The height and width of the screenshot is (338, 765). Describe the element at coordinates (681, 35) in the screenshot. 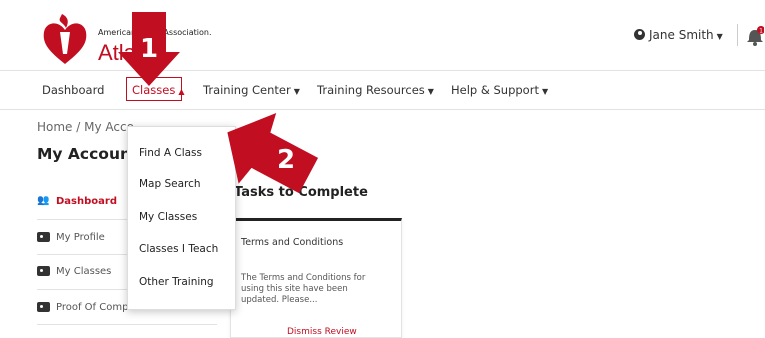

I see `user-name: Jane Smith` at that location.